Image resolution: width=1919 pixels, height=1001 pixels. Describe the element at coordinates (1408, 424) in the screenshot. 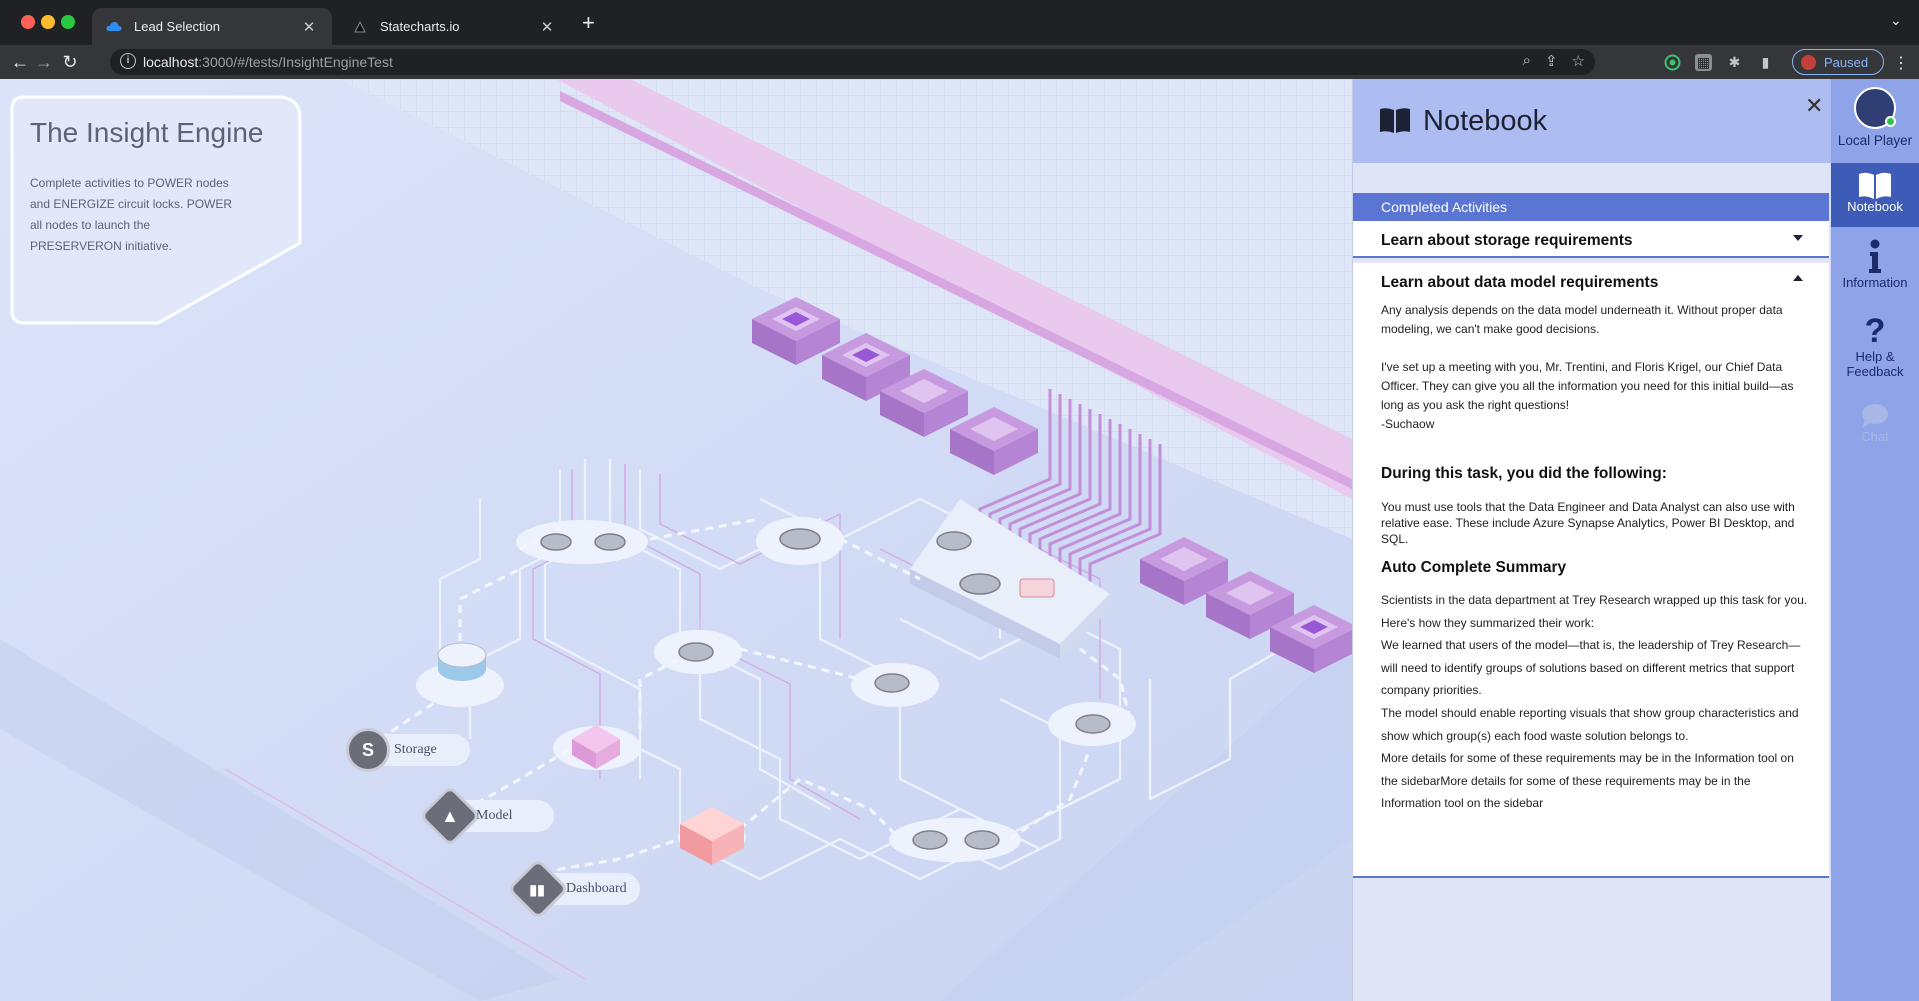

I see `message-signature: -Suchaow` at that location.